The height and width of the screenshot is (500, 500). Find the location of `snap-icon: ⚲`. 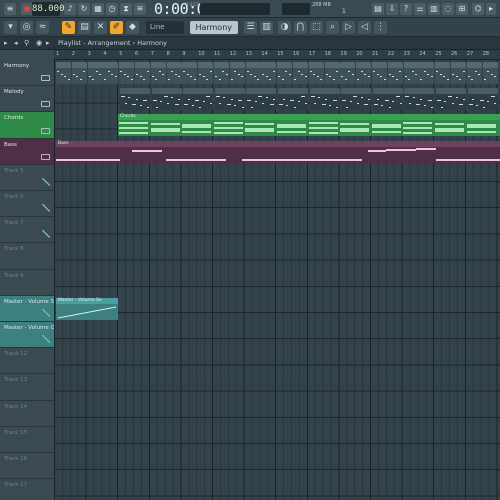

snap-icon: ⚲ is located at coordinates (26, 43).